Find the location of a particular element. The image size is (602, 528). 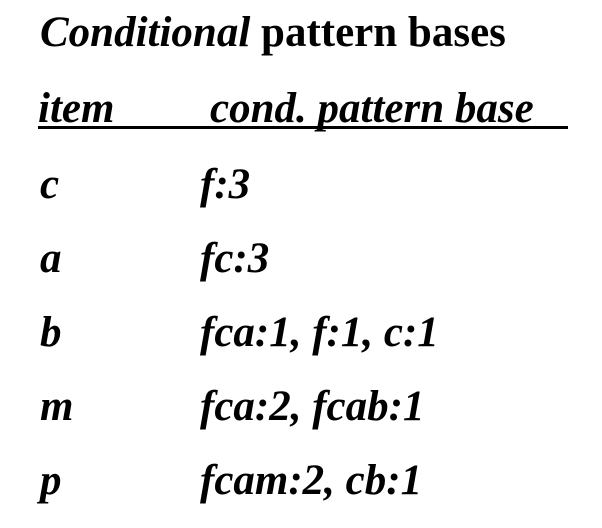

page-title: Conditional pattern bases is located at coordinates (273, 33).